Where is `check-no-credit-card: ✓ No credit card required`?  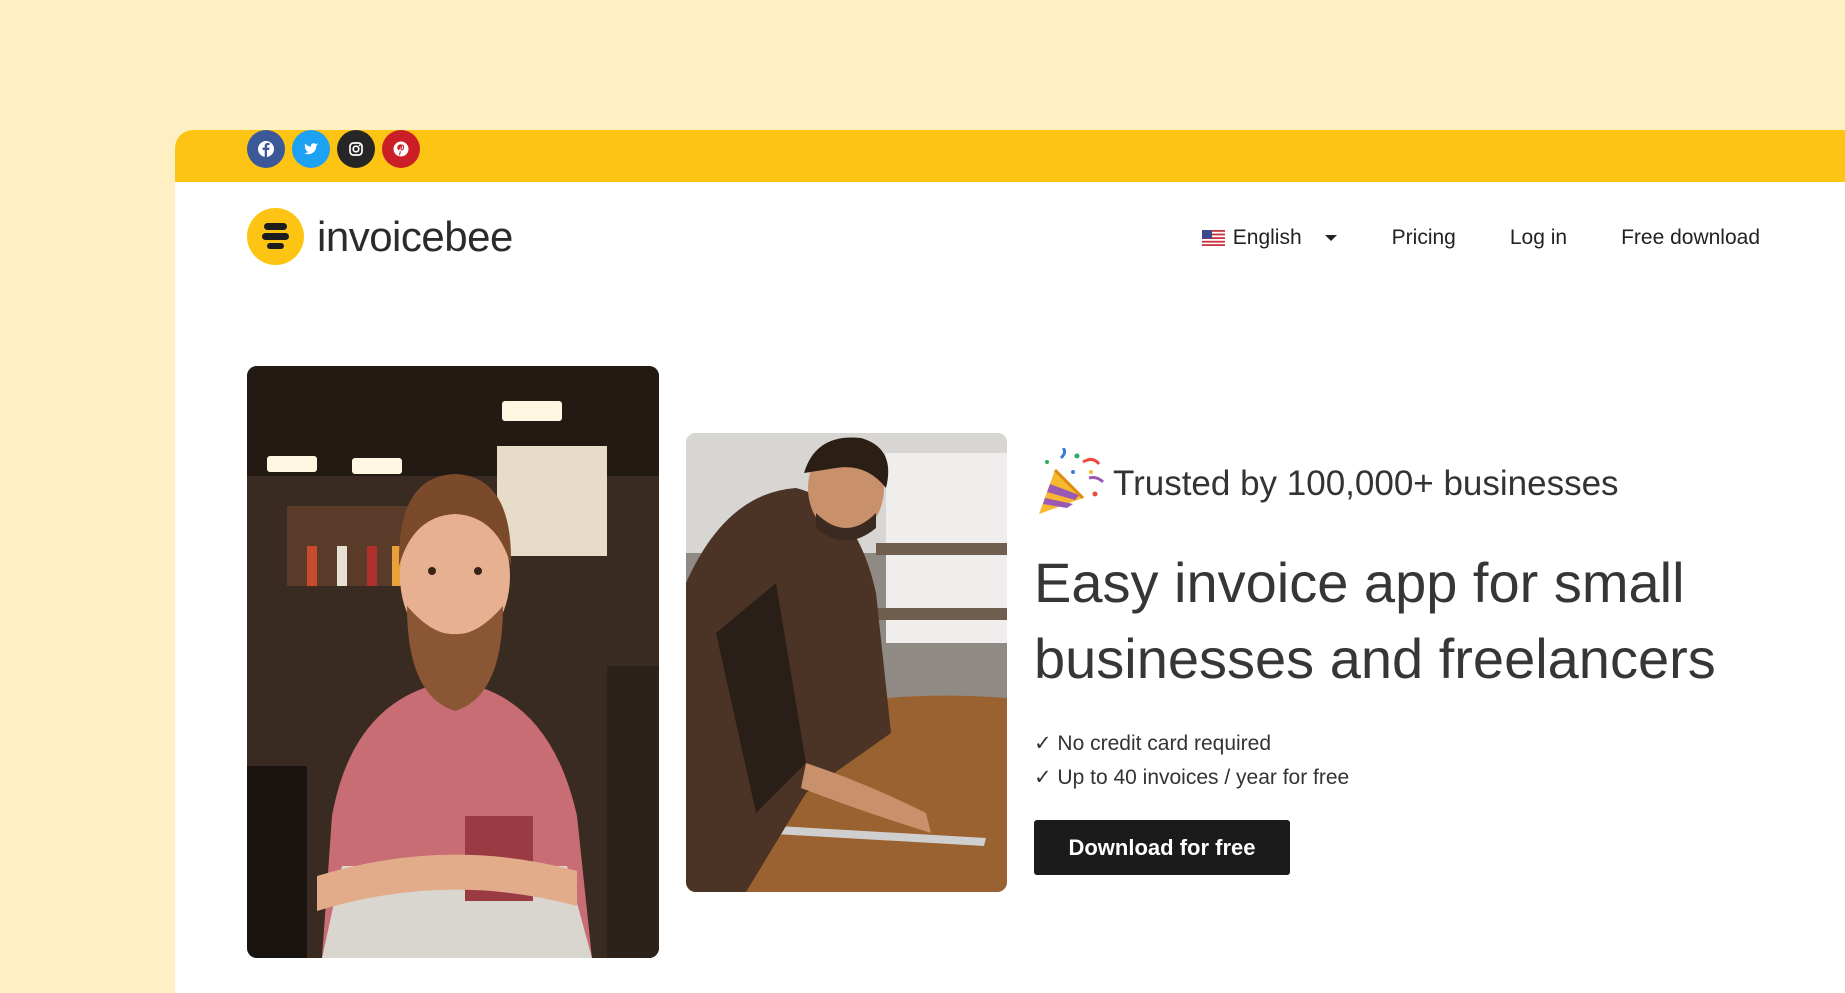 check-no-credit-card: ✓ No credit card required is located at coordinates (1153, 743).